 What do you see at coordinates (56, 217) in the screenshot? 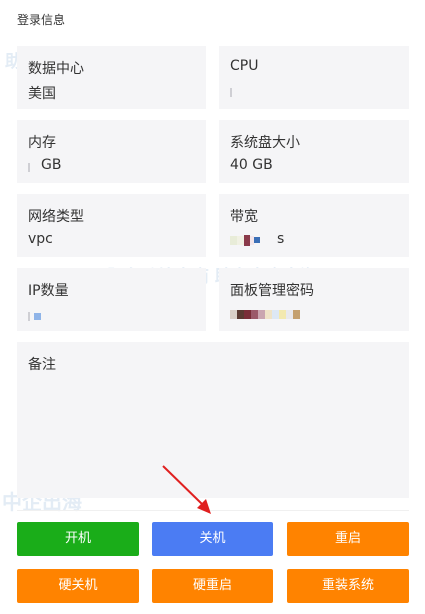
I see `network-label: 网络类型` at bounding box center [56, 217].